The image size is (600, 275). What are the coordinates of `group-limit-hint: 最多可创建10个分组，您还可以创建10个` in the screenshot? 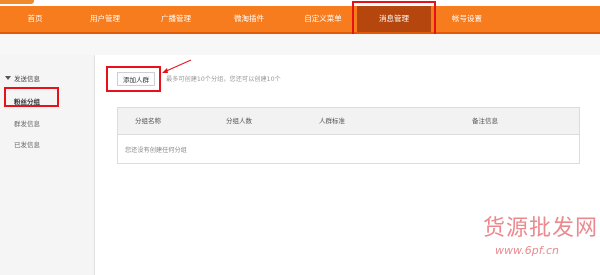 It's located at (223, 79).